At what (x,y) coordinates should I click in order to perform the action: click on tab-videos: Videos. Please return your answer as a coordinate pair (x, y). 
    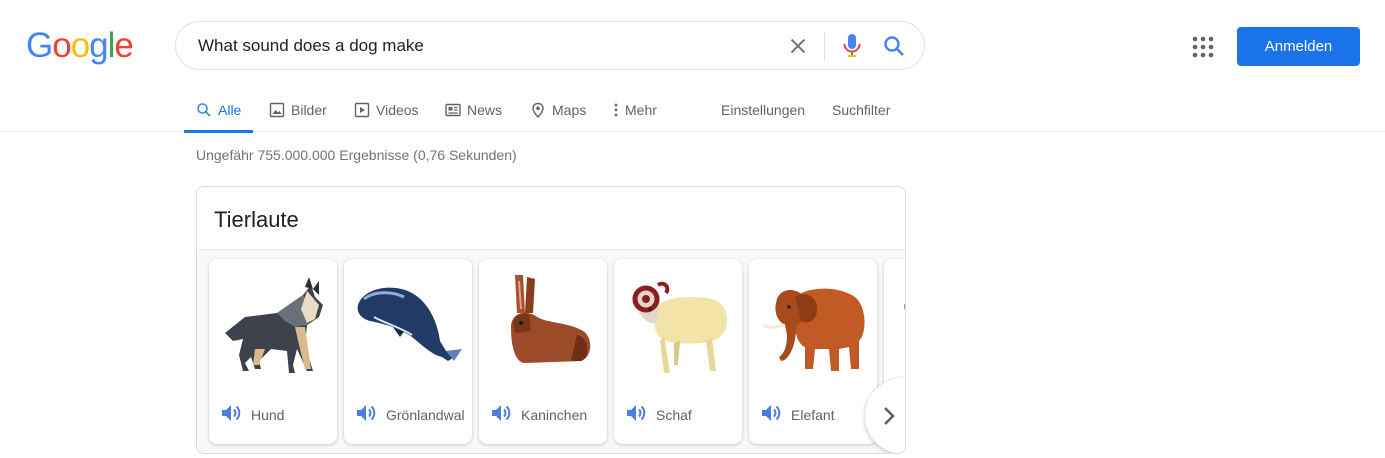
    Looking at the image, I should click on (386, 110).